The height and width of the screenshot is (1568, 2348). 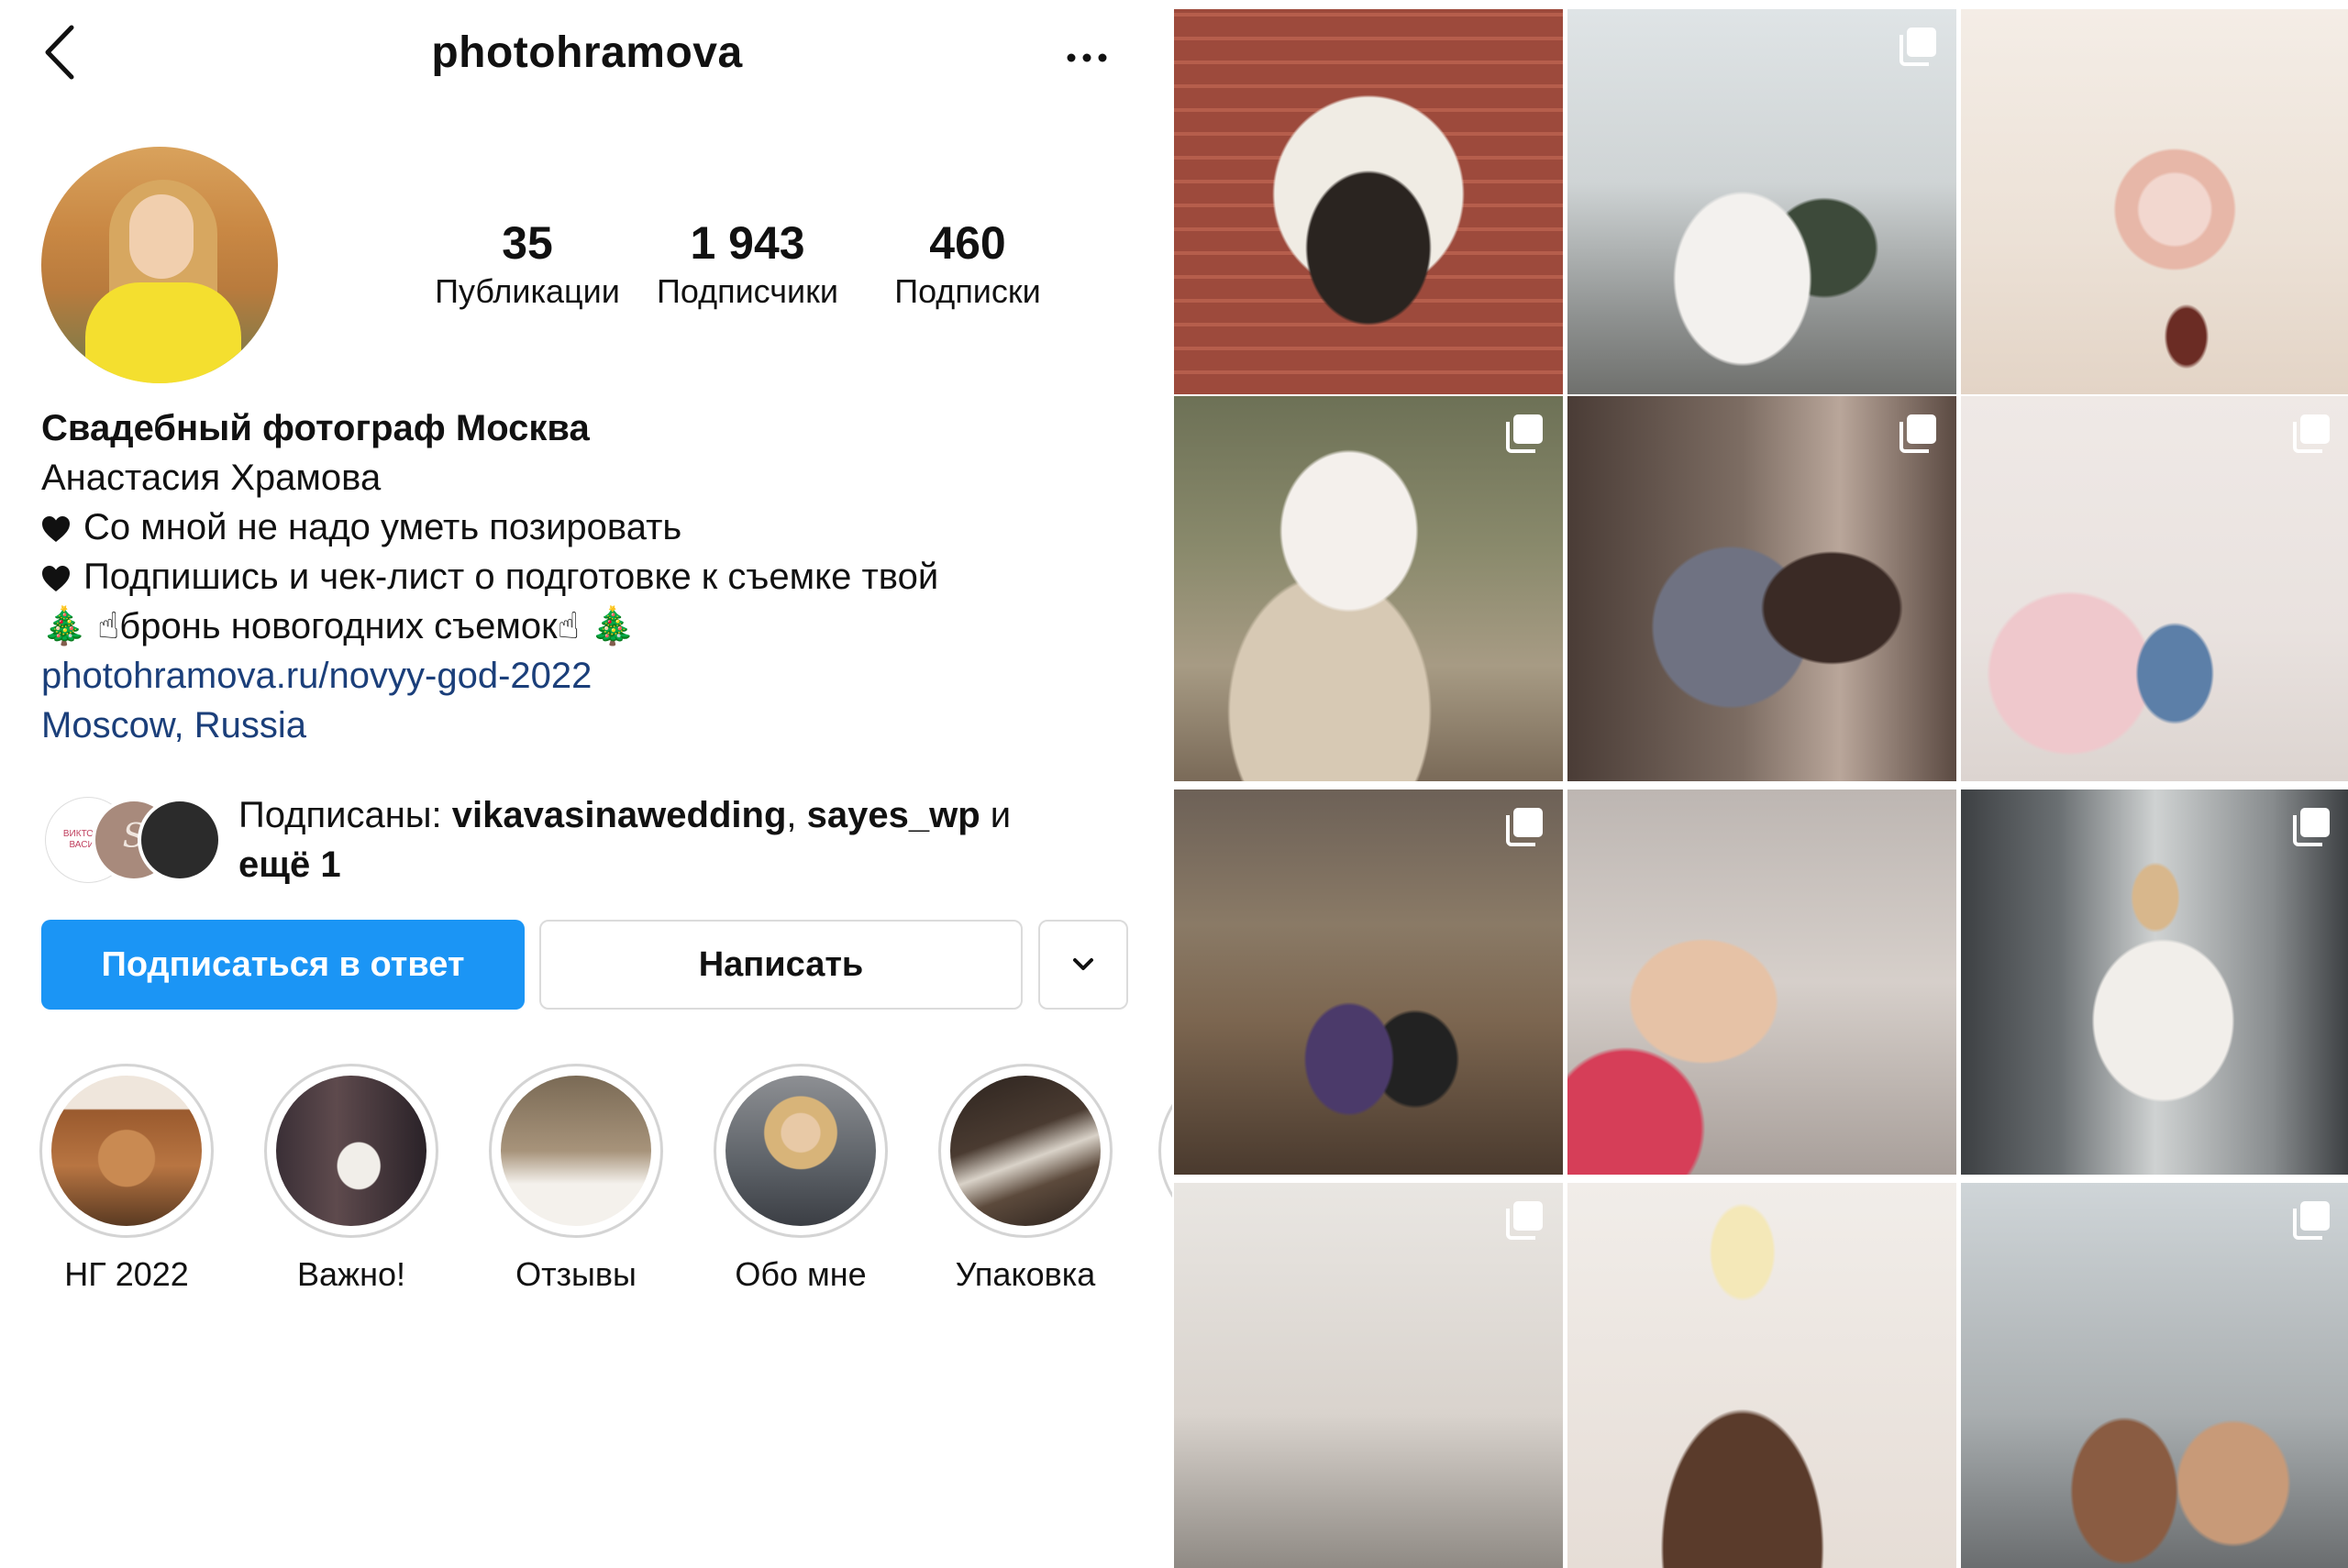 I want to click on stat-posts: 35 Публикации, so click(x=527, y=264).